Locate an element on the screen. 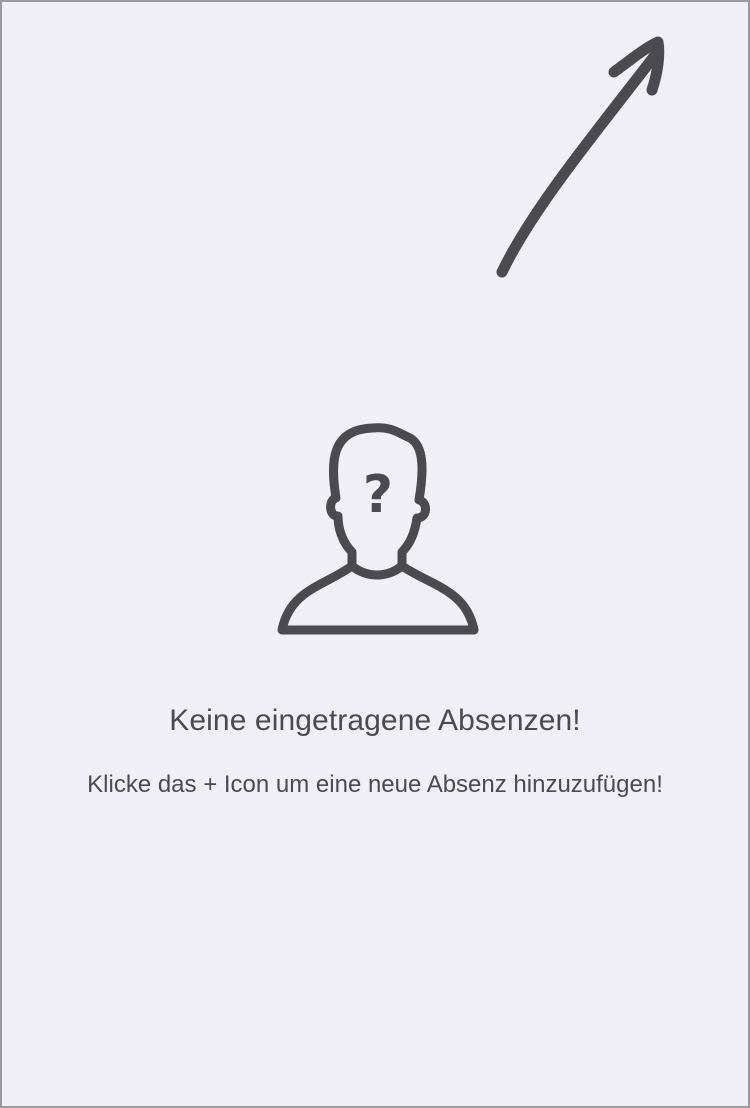 The width and height of the screenshot is (750, 1108). arrow-up-right-icon is located at coordinates (580, 157).